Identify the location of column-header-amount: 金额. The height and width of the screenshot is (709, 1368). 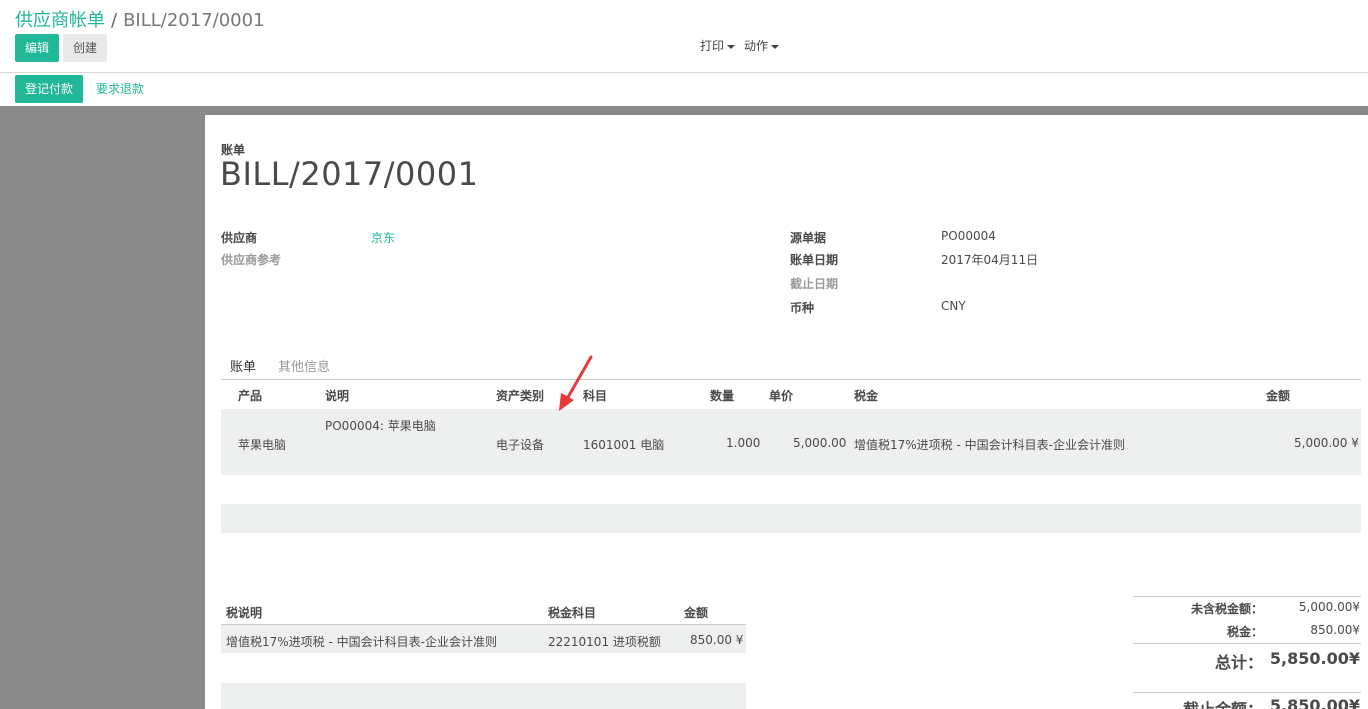
(1278, 396).